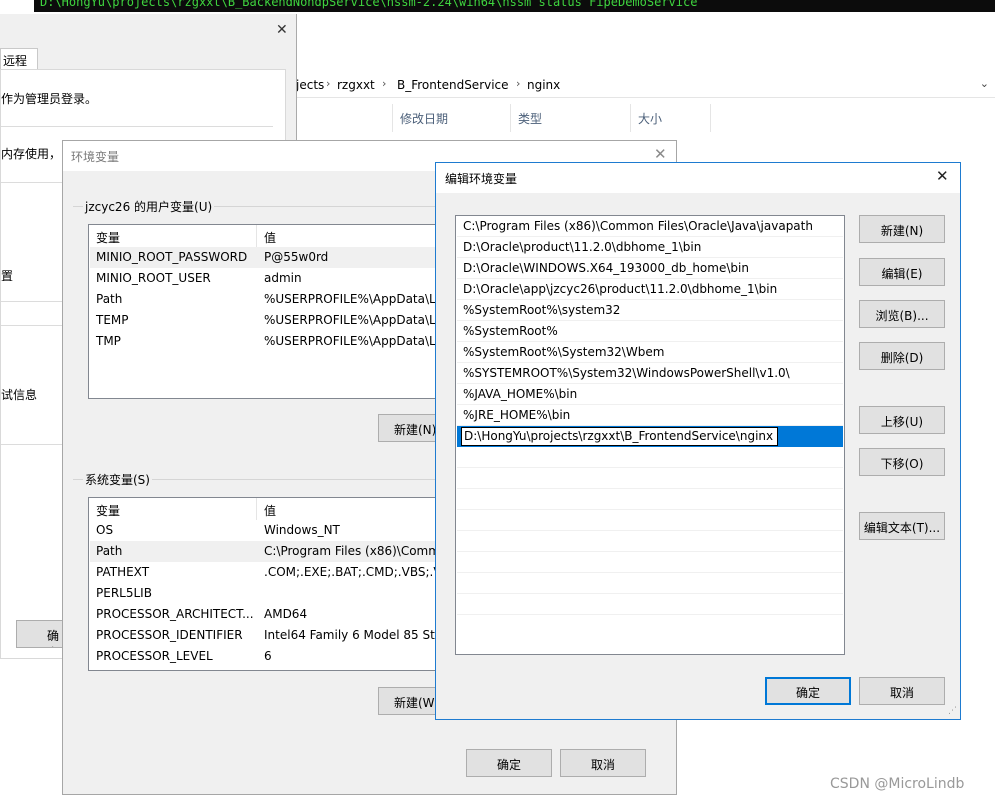 Image resolution: width=995 pixels, height=803 pixels. What do you see at coordinates (902, 462) in the screenshot?
I see `move-down-button: 下移(O)` at bounding box center [902, 462].